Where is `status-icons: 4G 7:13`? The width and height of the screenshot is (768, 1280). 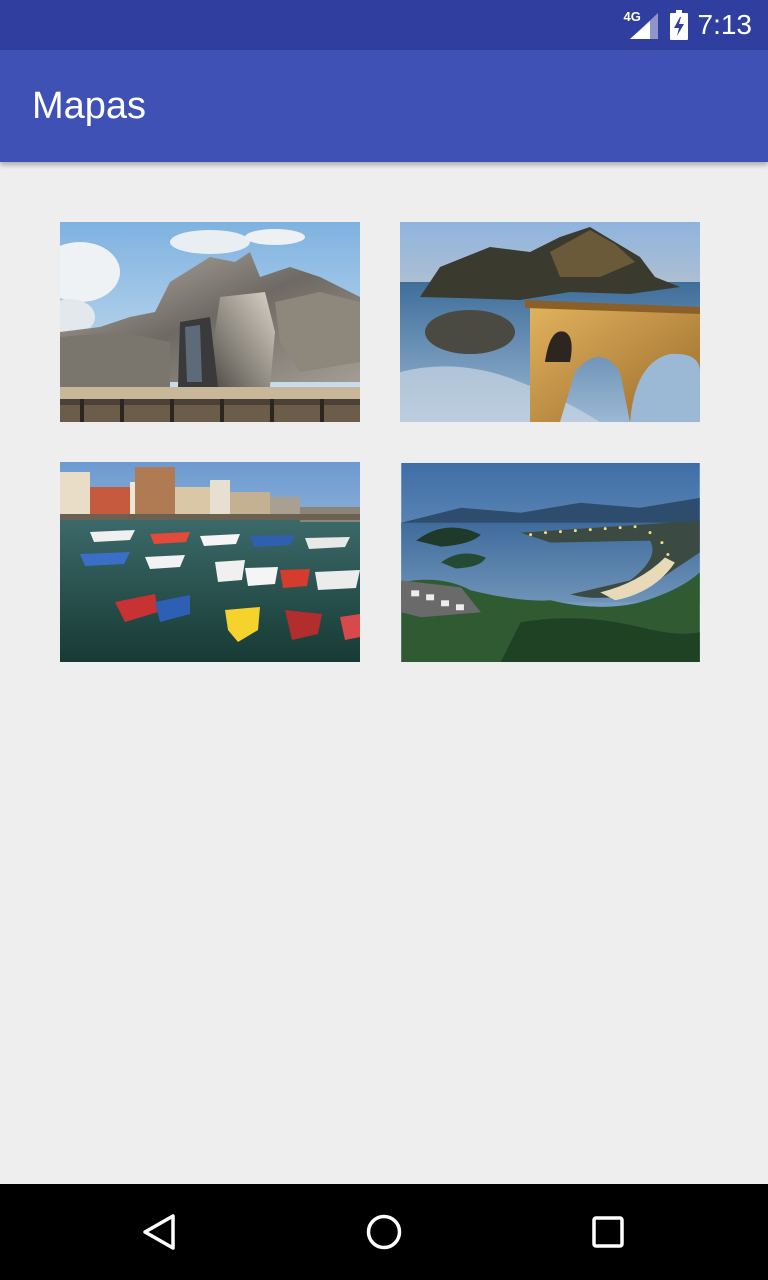
status-icons: 4G 7:13 is located at coordinates (688, 25).